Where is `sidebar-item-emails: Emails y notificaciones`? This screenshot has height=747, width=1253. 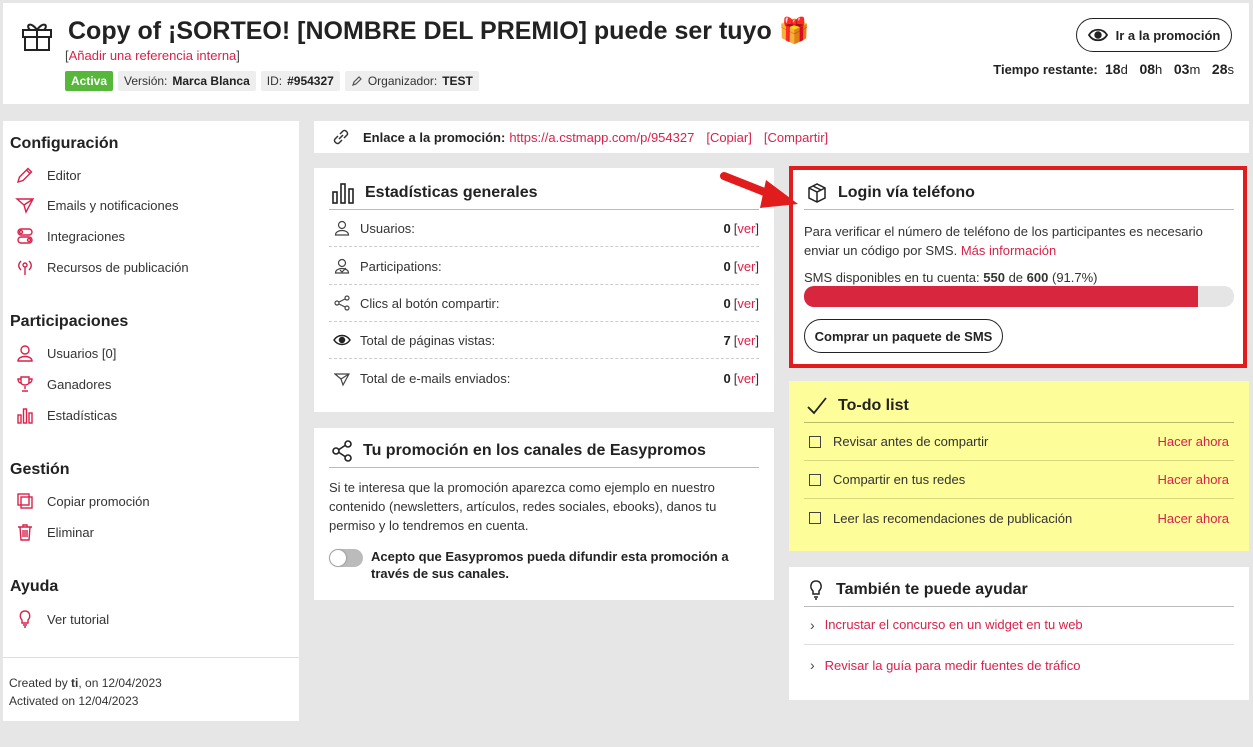 sidebar-item-emails: Emails y notificaciones is located at coordinates (97, 205).